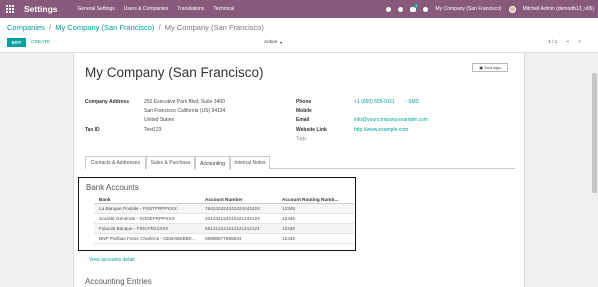 The width and height of the screenshot is (598, 287). Describe the element at coordinates (146, 9) in the screenshot. I see `menu-users-companies: Users & Companies` at that location.